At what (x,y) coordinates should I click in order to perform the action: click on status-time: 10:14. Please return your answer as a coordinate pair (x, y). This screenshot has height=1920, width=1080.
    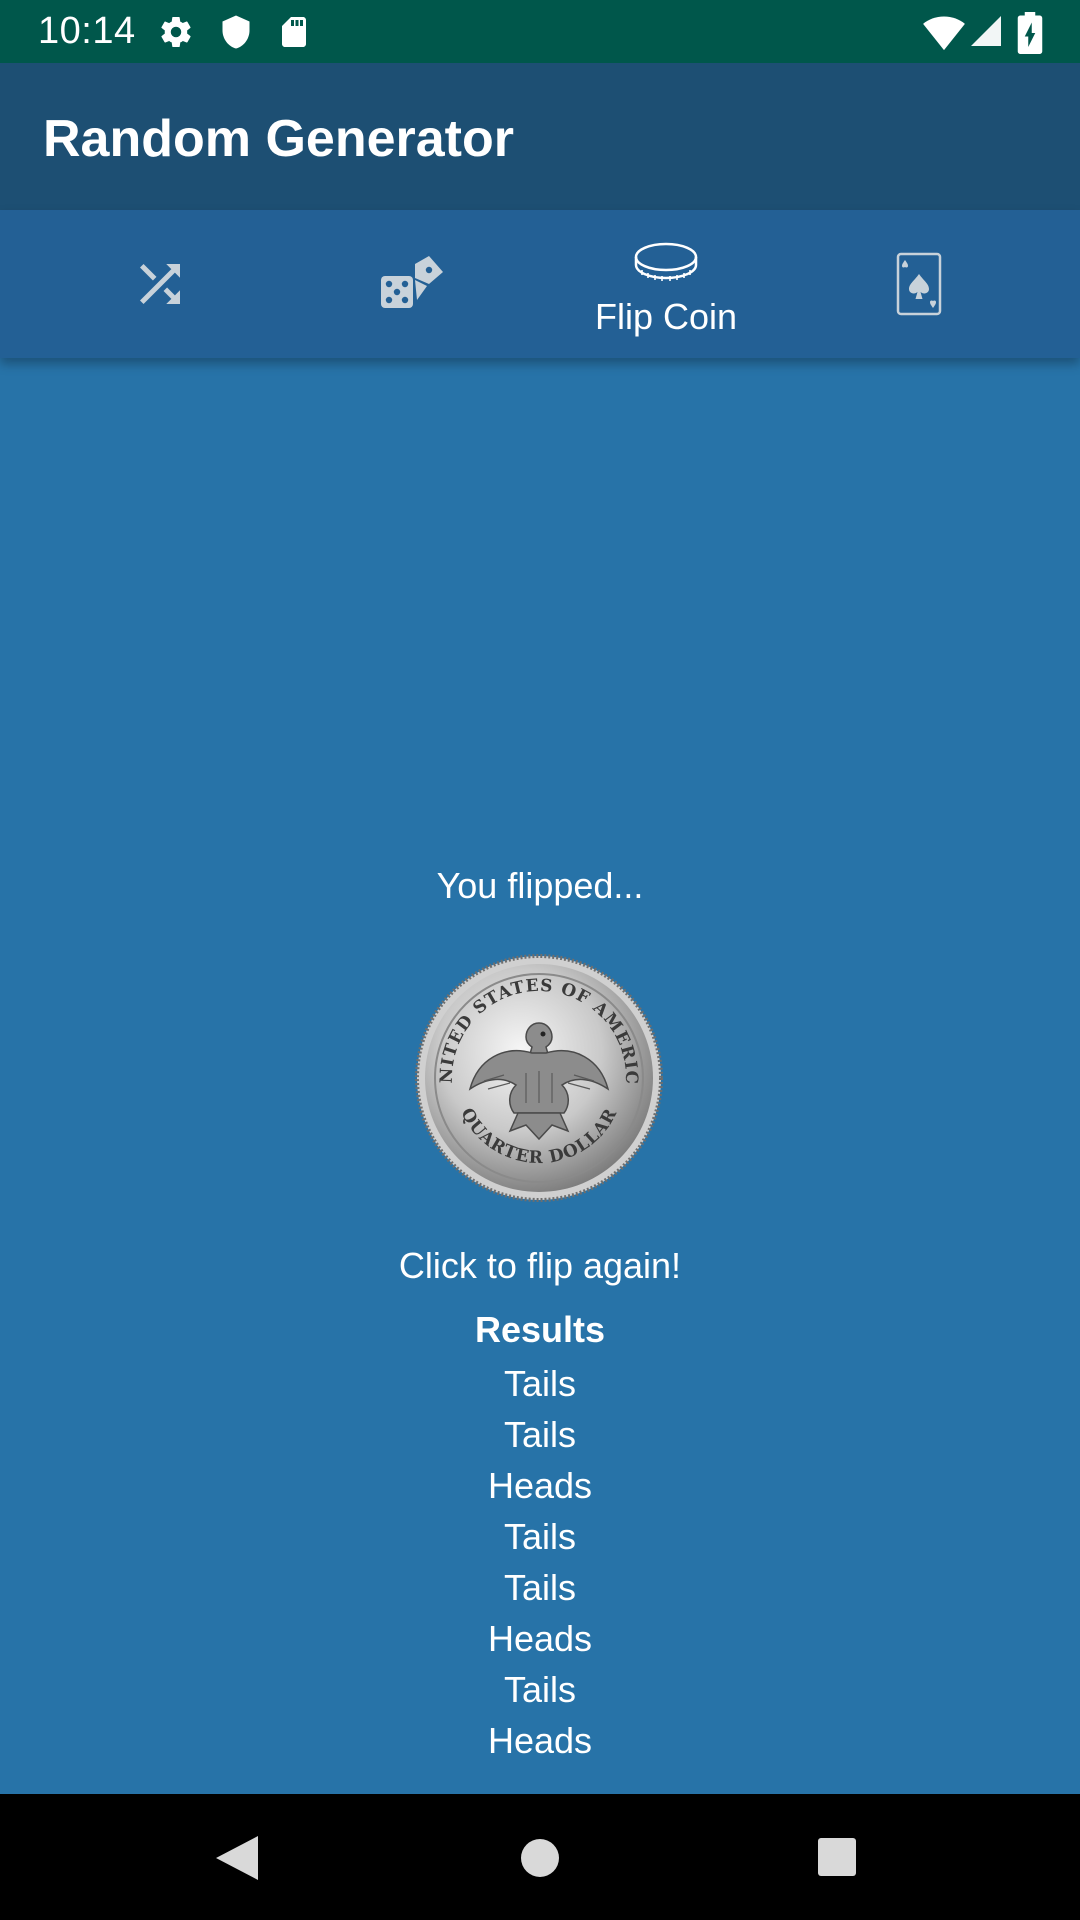
    Looking at the image, I should click on (87, 31).